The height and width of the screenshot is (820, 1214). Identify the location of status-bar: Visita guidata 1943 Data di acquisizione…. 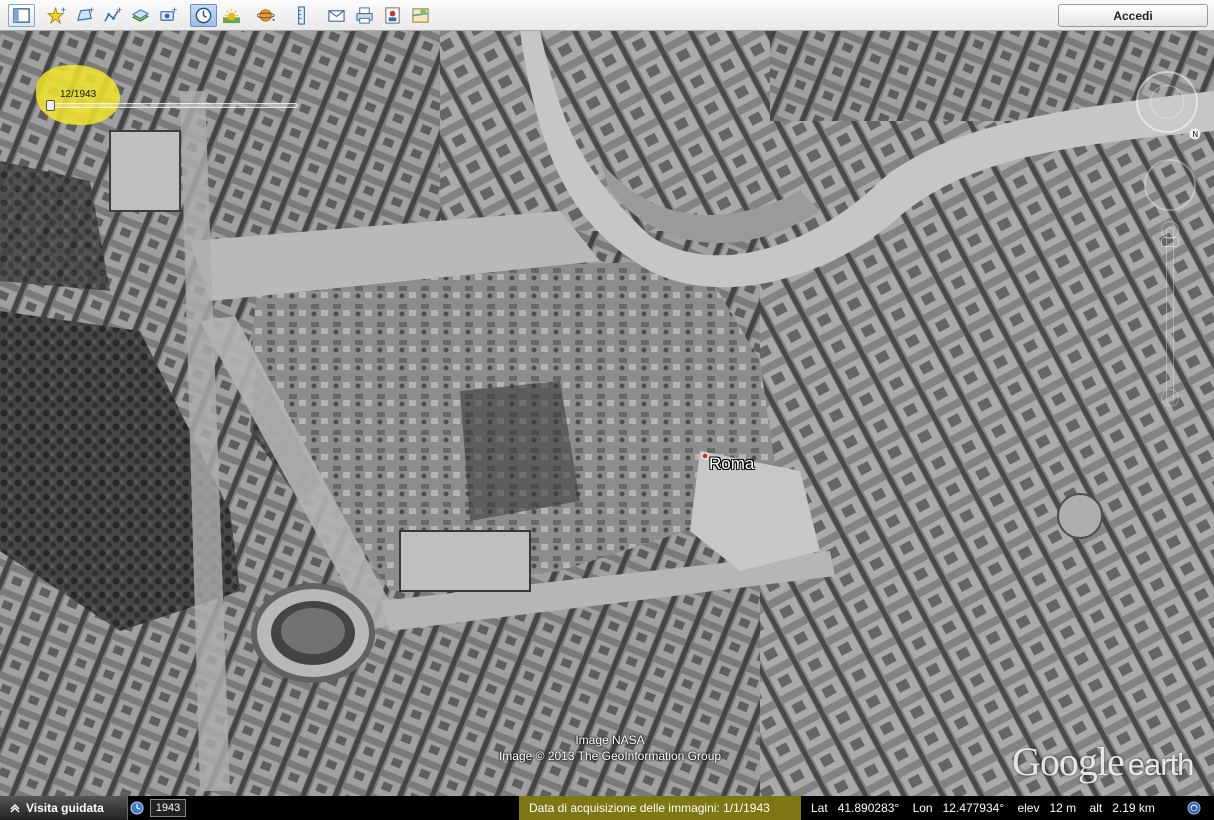
(607, 808).